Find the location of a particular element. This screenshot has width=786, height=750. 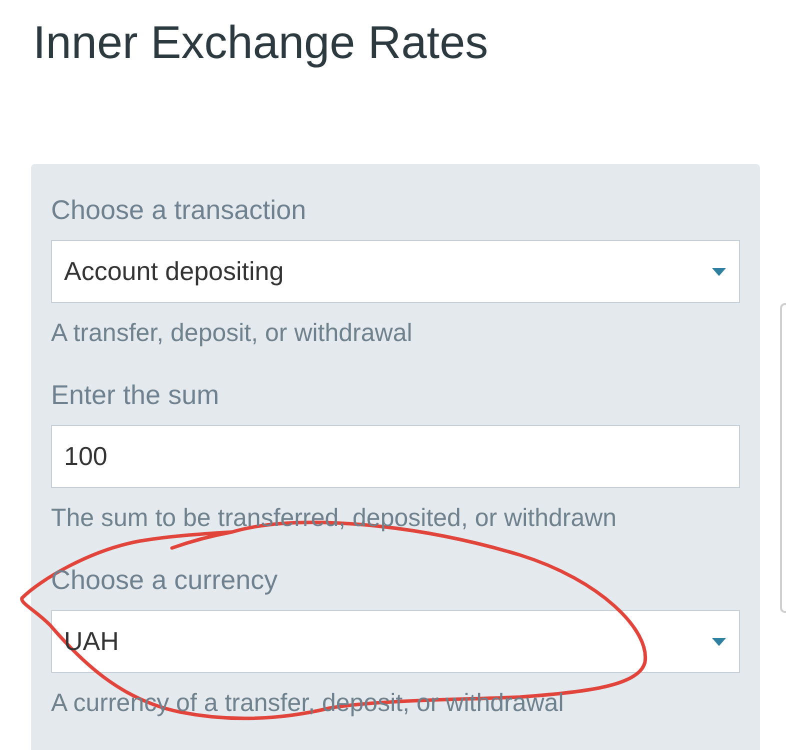

help-text: A transfer, deposit, or withdrawal is located at coordinates (231, 333).